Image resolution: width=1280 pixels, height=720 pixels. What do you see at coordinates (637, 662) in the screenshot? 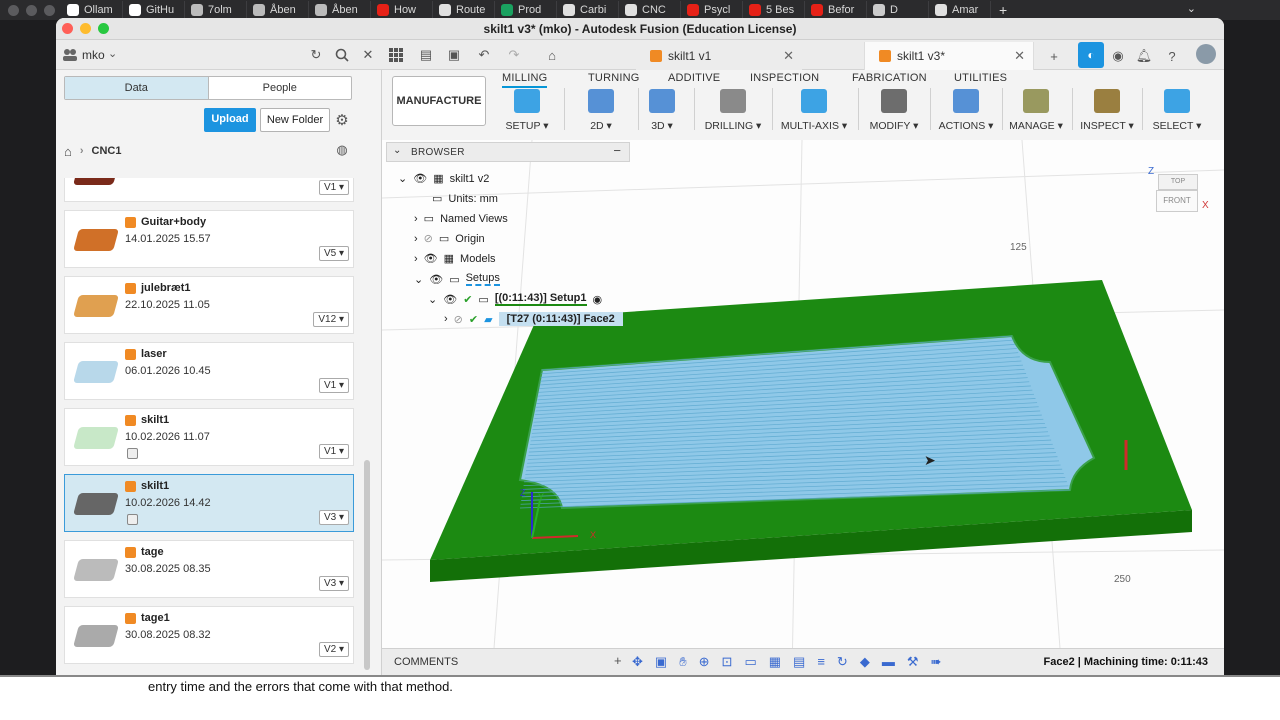
I see `orbit-icon: ✥` at bounding box center [637, 662].